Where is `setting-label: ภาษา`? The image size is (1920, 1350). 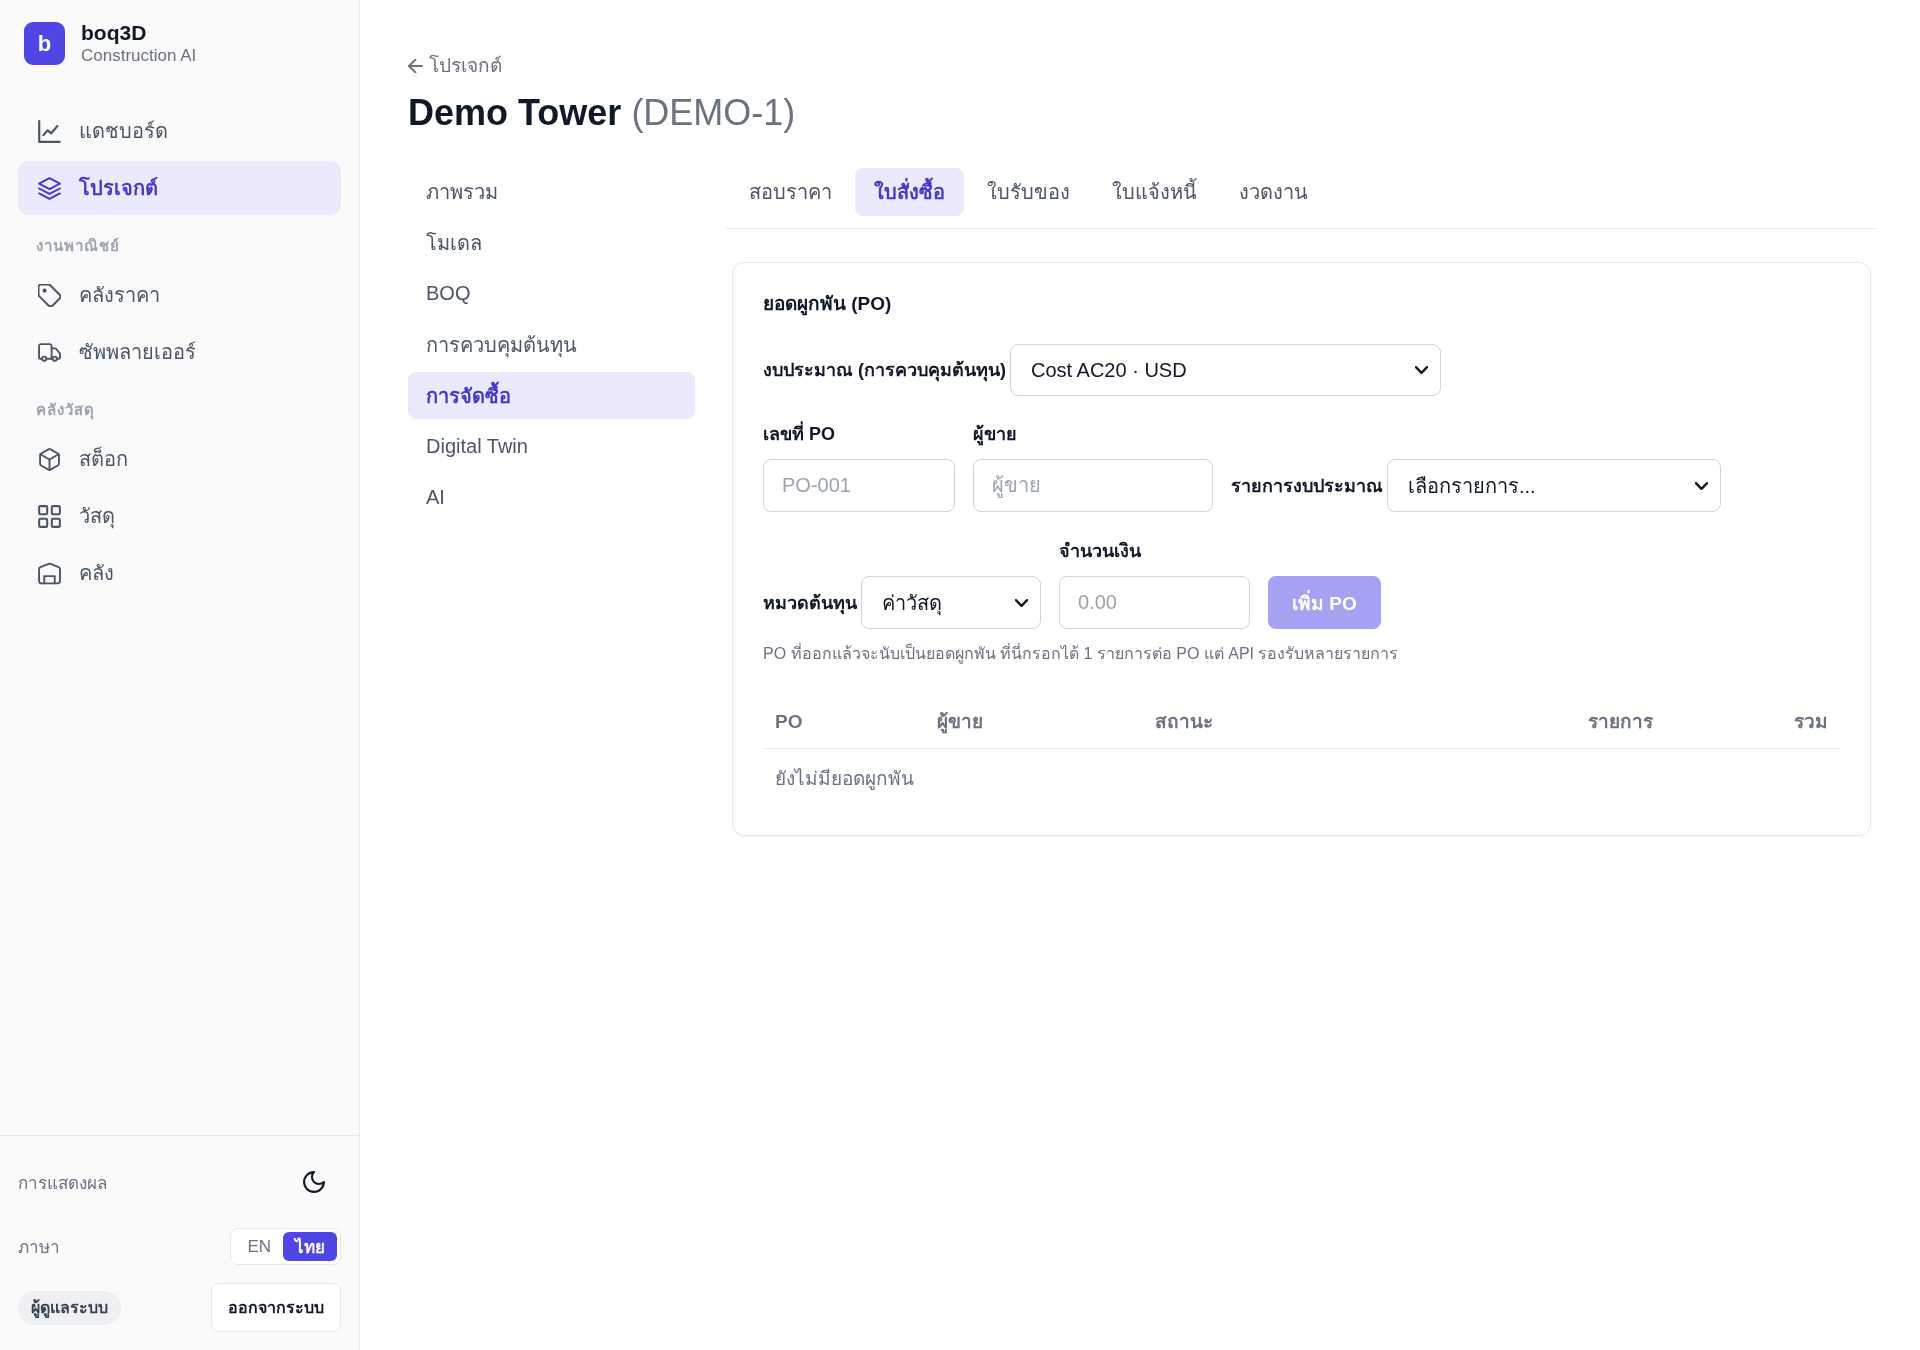 setting-label: ภาษา is located at coordinates (39, 1248).